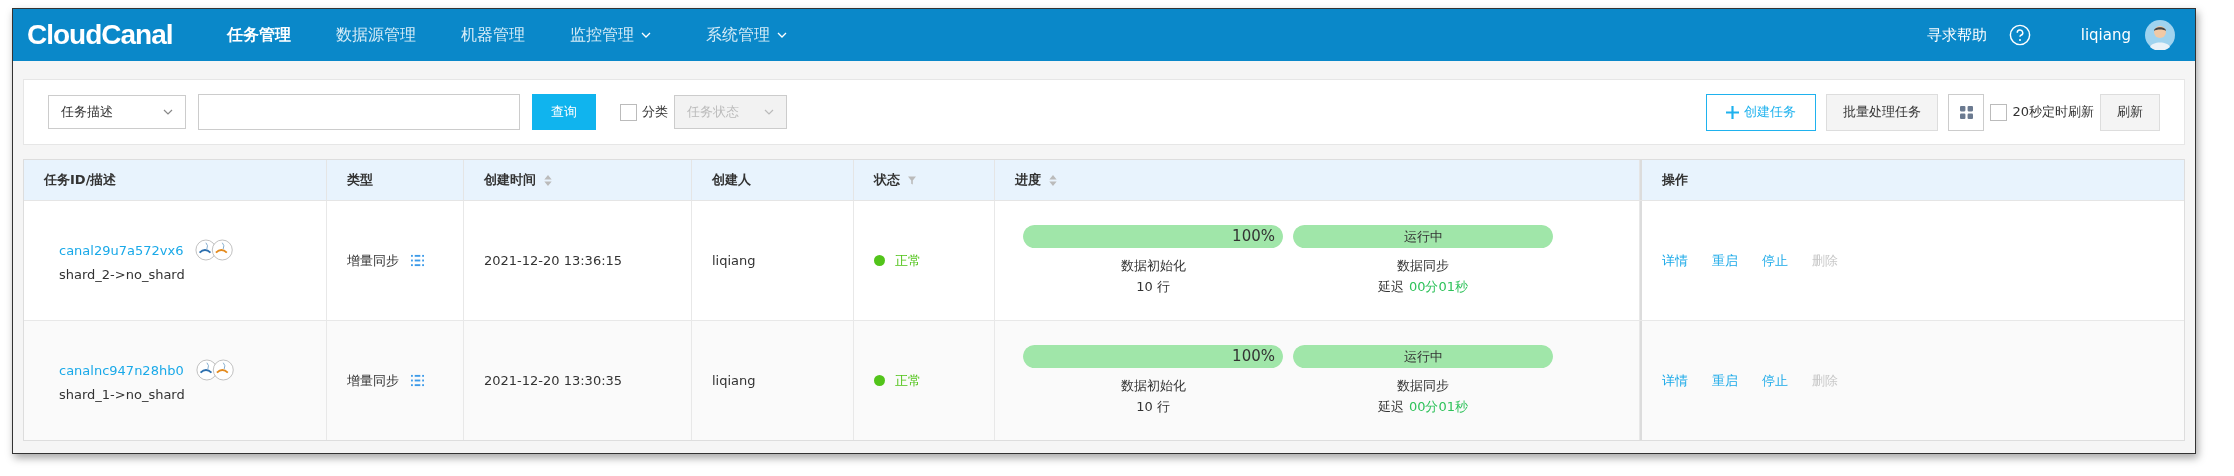  What do you see at coordinates (117, 112) in the screenshot?
I see `filter-select: 任务描述` at bounding box center [117, 112].